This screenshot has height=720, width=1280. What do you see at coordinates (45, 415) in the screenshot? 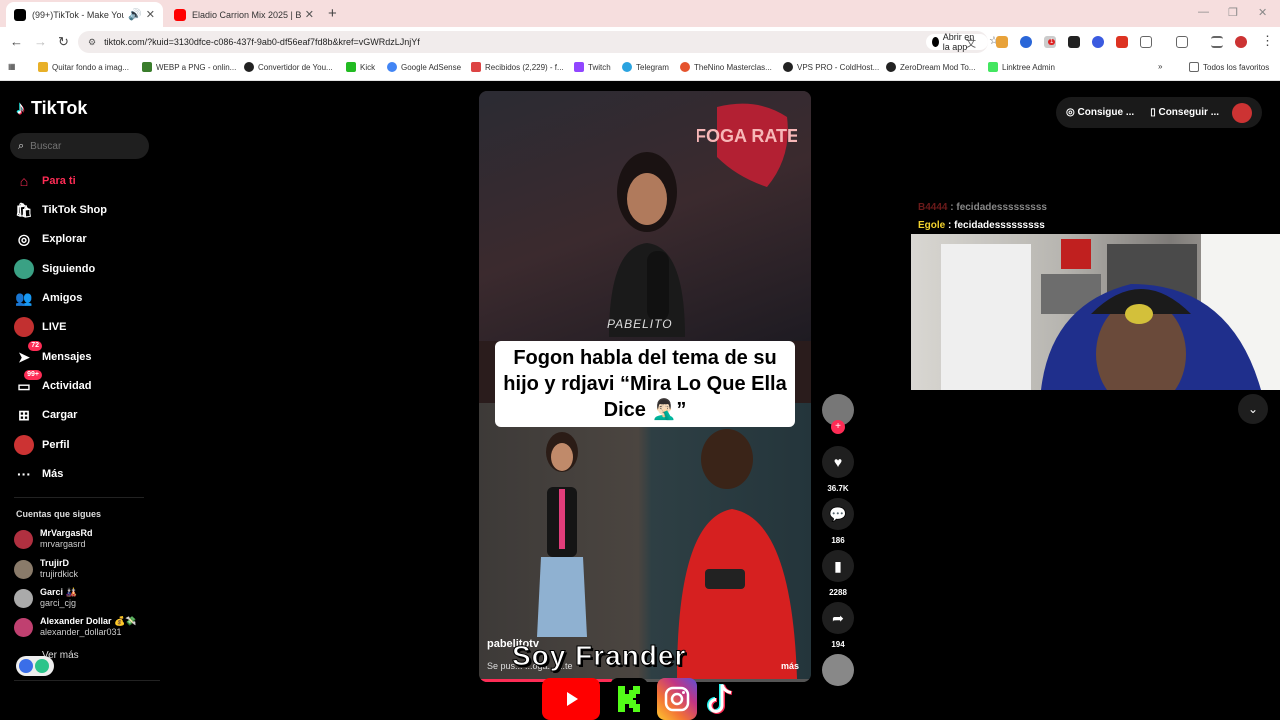
I see `nav-cargar: ⊞ Cargar` at bounding box center [45, 415].